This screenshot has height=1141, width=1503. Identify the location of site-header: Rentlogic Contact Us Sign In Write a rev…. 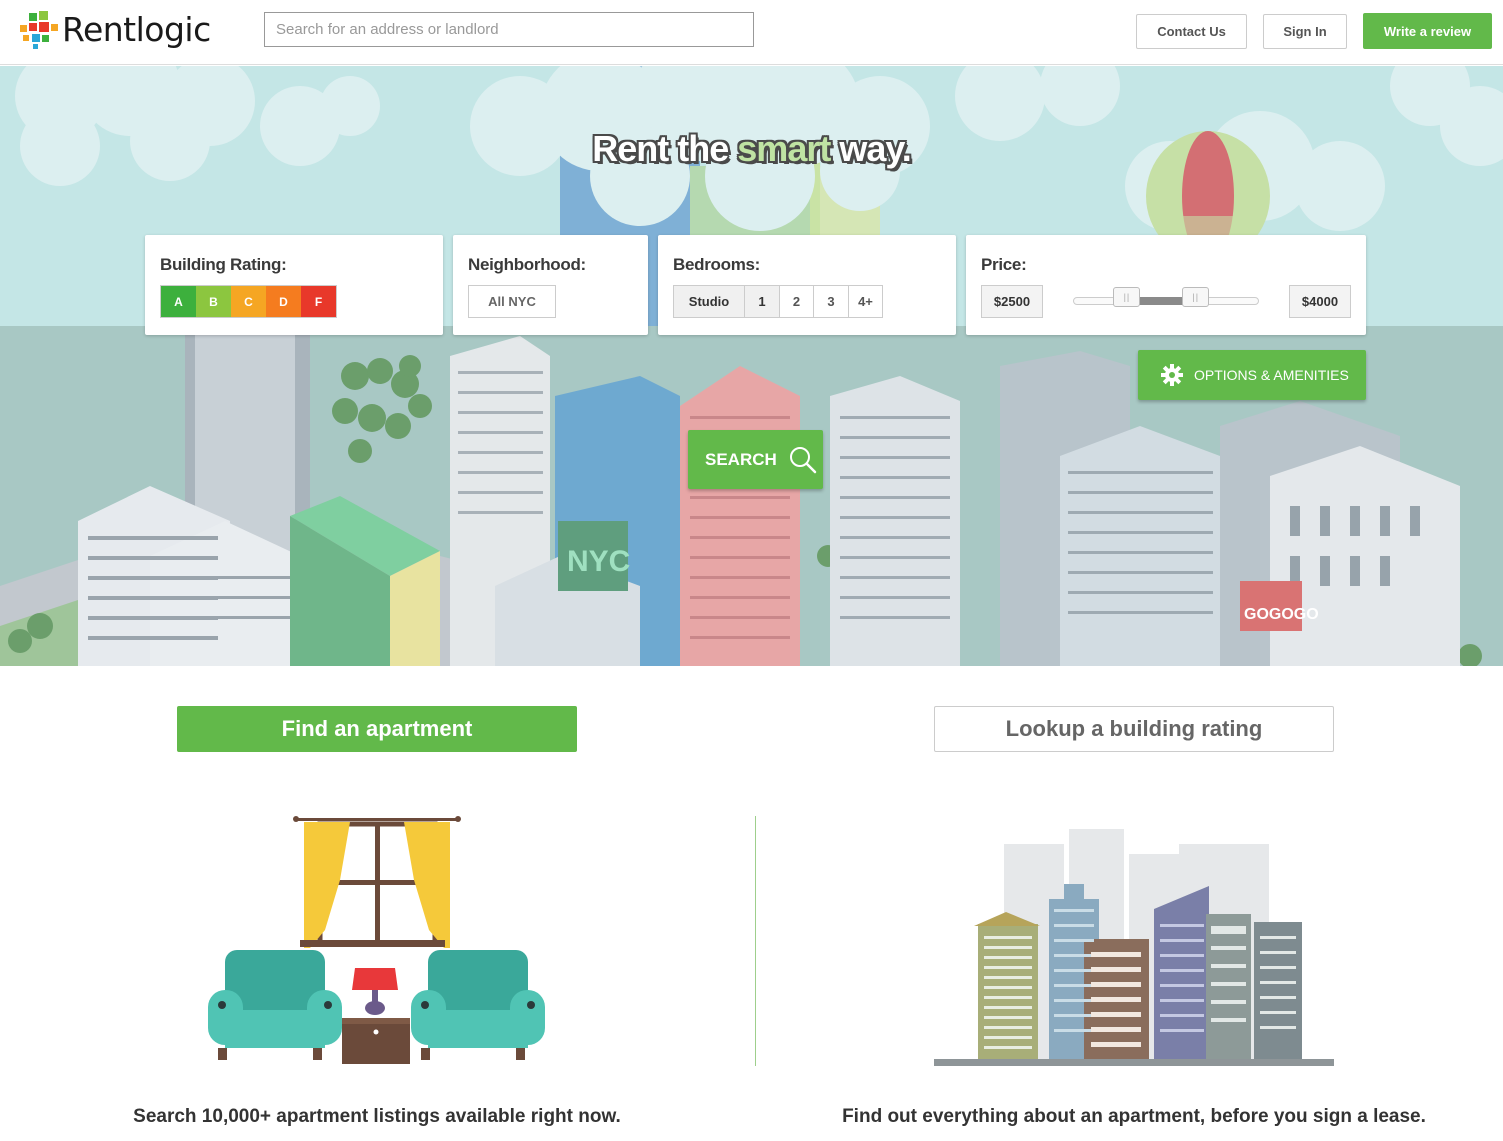
(751, 32).